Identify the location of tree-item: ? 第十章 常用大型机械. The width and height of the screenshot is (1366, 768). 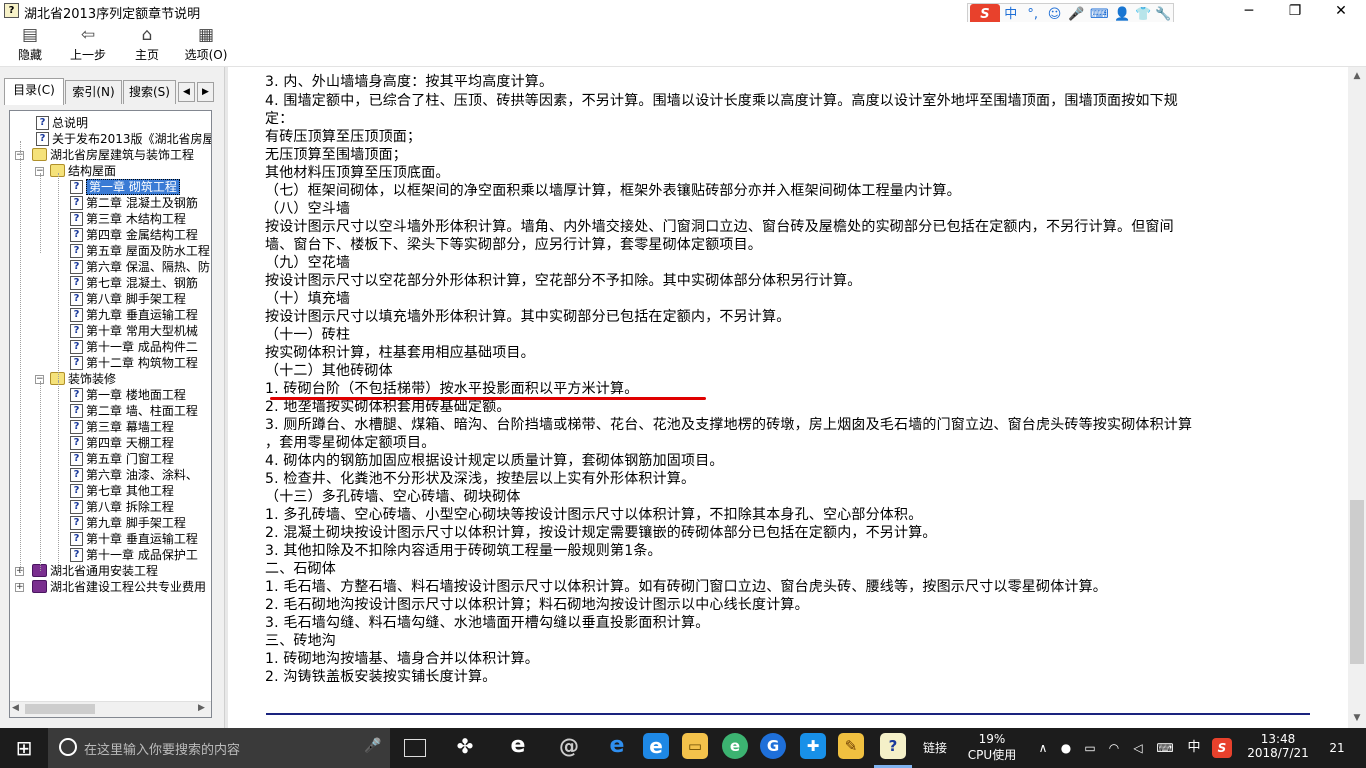
(134, 331).